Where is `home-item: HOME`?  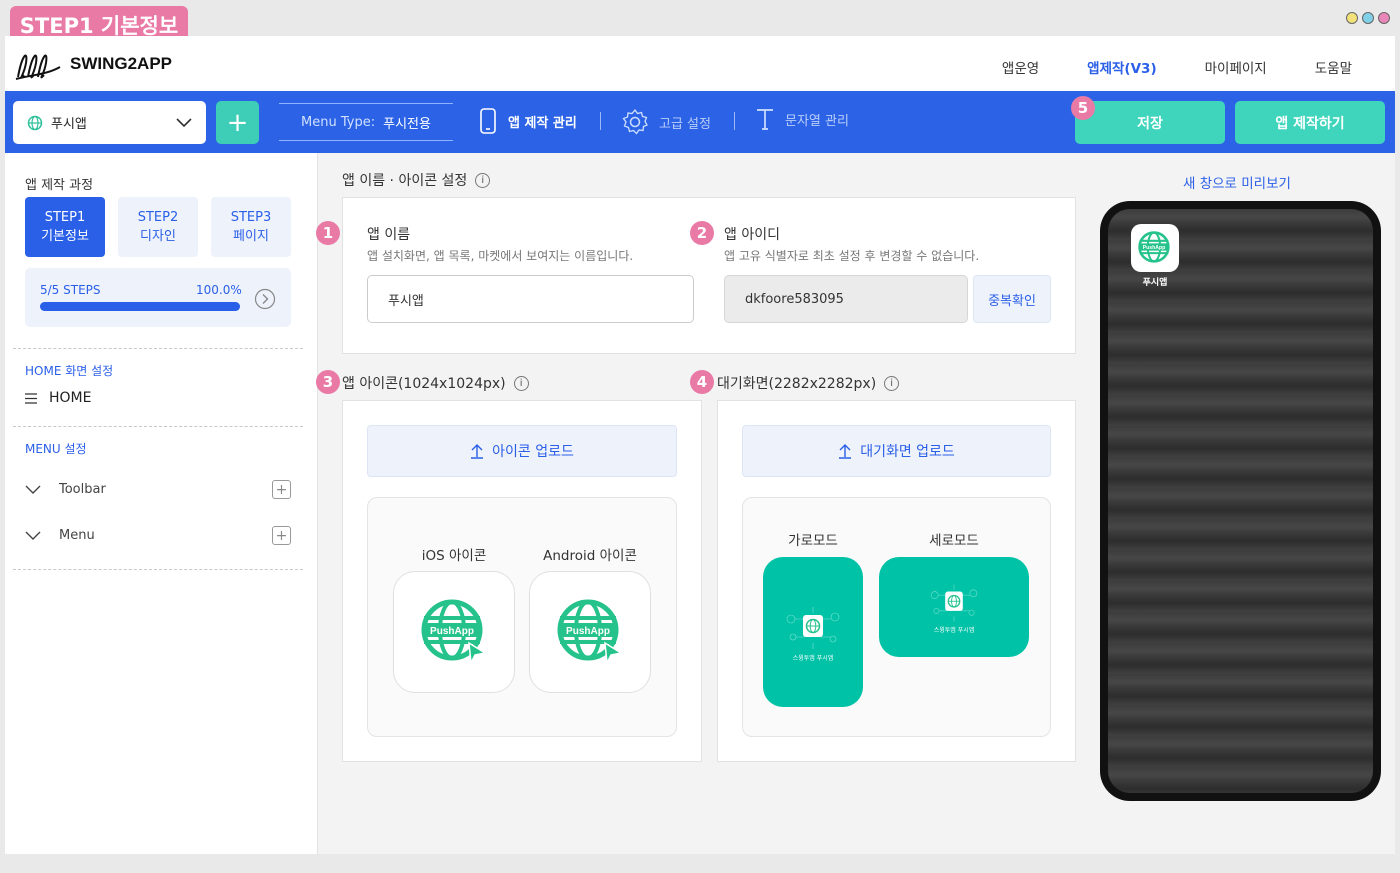 home-item: HOME is located at coordinates (58, 398).